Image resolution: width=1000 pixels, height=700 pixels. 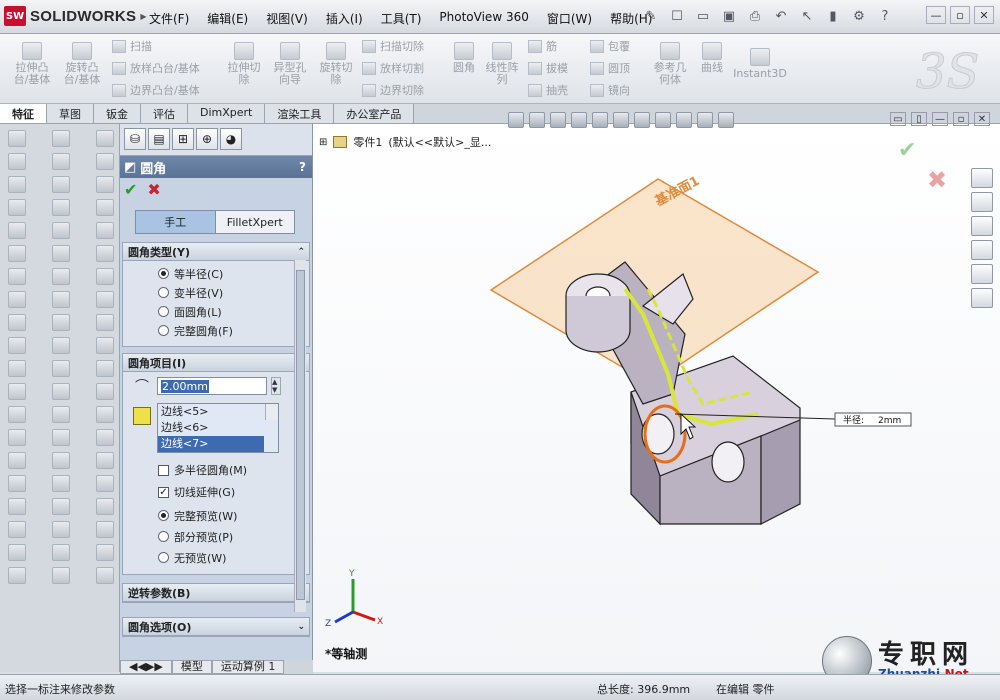 I want to click on instant3d-button: Instant3D, so click(x=760, y=64).